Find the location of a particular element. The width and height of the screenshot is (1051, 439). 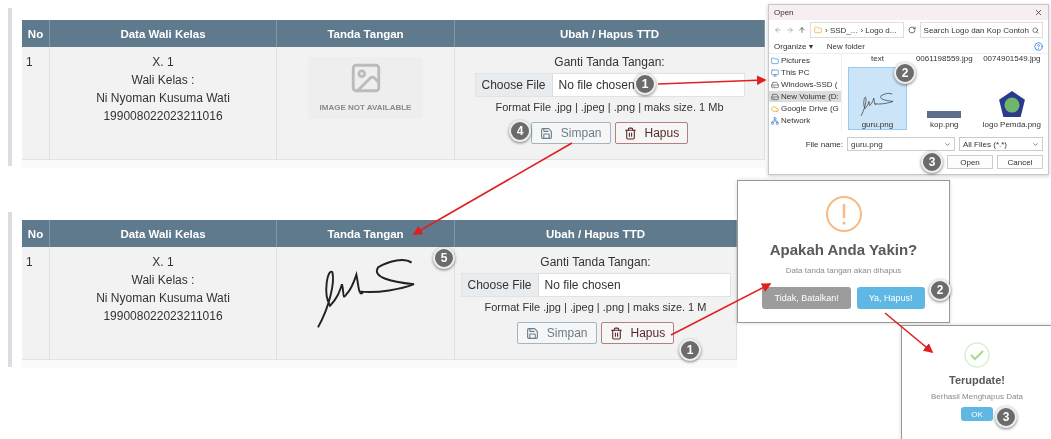

cancel-button: Cancel is located at coordinates (1020, 162).